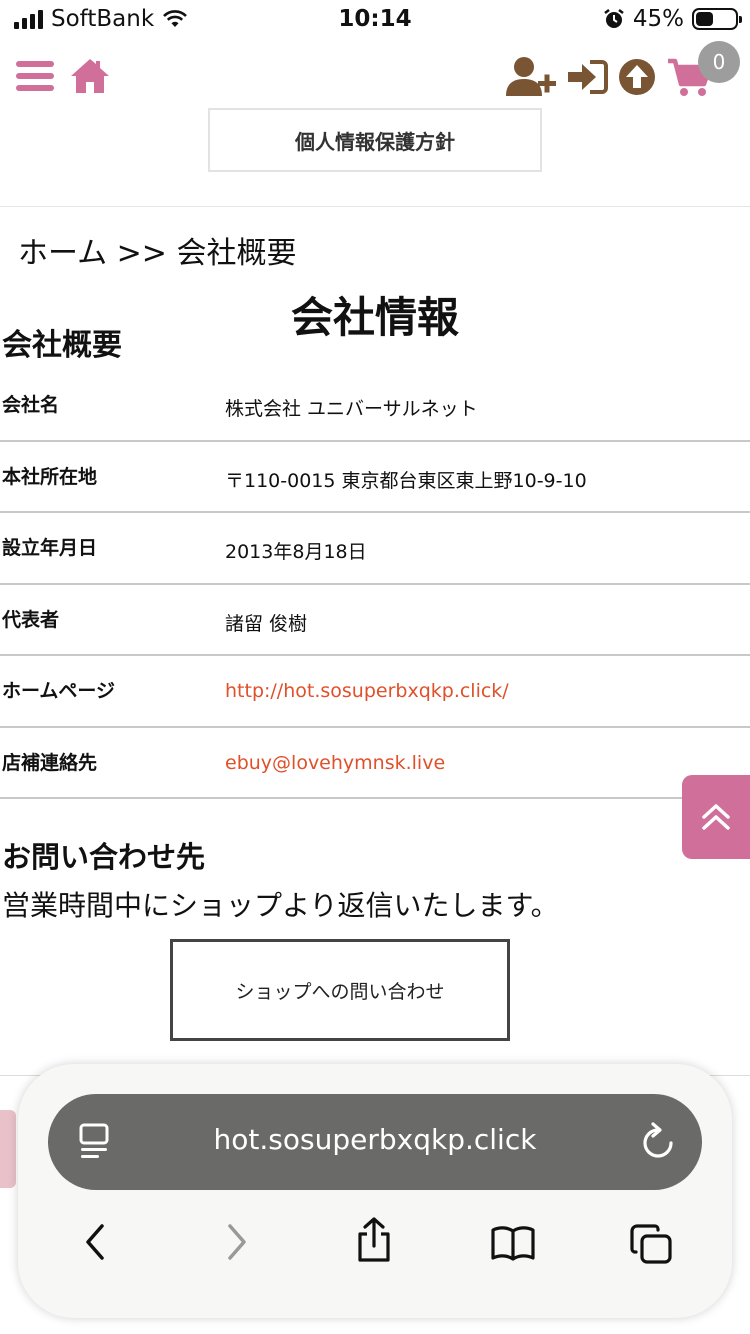  I want to click on email-link: ebuy@lovehymnsk.live, so click(335, 763).